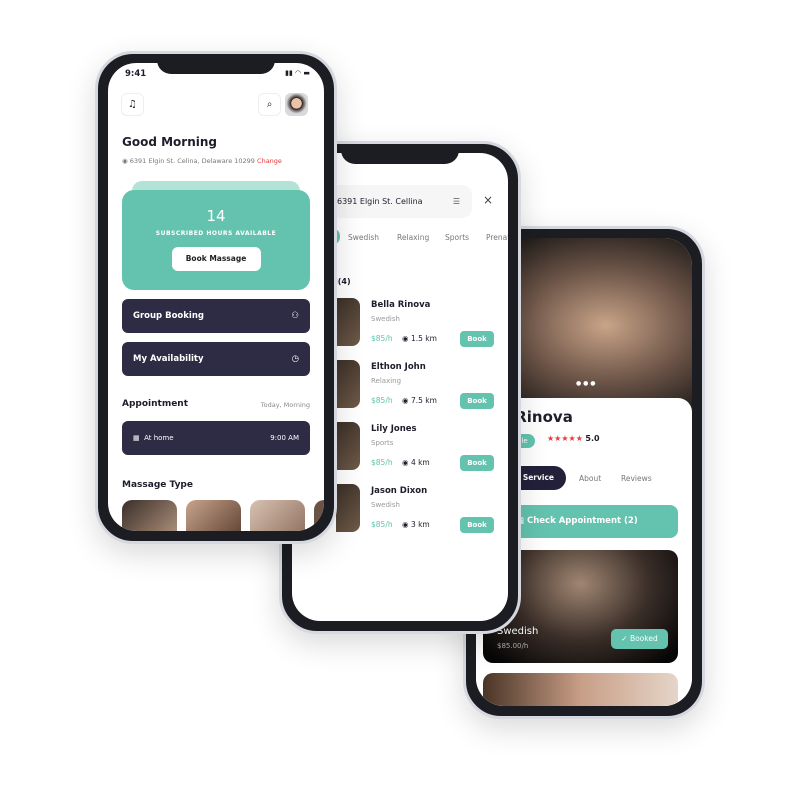 The height and width of the screenshot is (800, 800). Describe the element at coordinates (285, 405) in the screenshot. I see `appointment-when: Today, Morning` at that location.